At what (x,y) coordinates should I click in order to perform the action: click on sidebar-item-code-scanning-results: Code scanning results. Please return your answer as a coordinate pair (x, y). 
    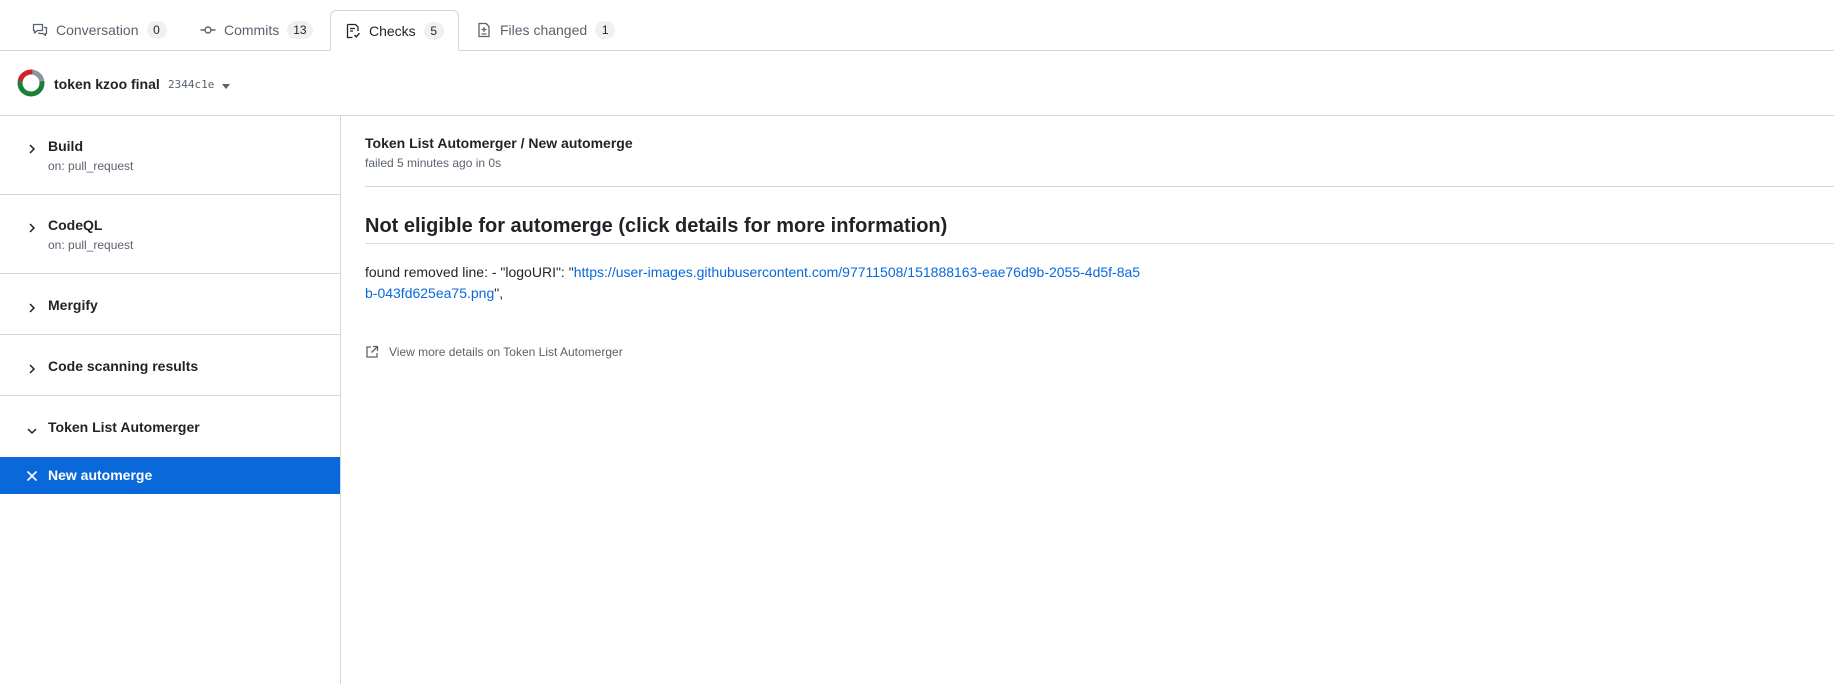
    Looking at the image, I should click on (170, 365).